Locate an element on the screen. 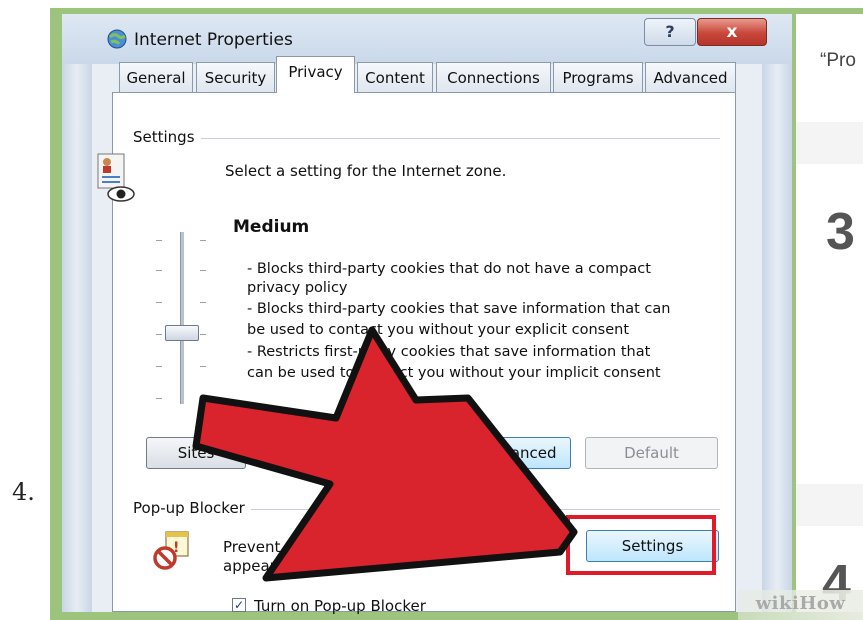 This screenshot has height=620, width=863. tab-security: Security is located at coordinates (235, 77).